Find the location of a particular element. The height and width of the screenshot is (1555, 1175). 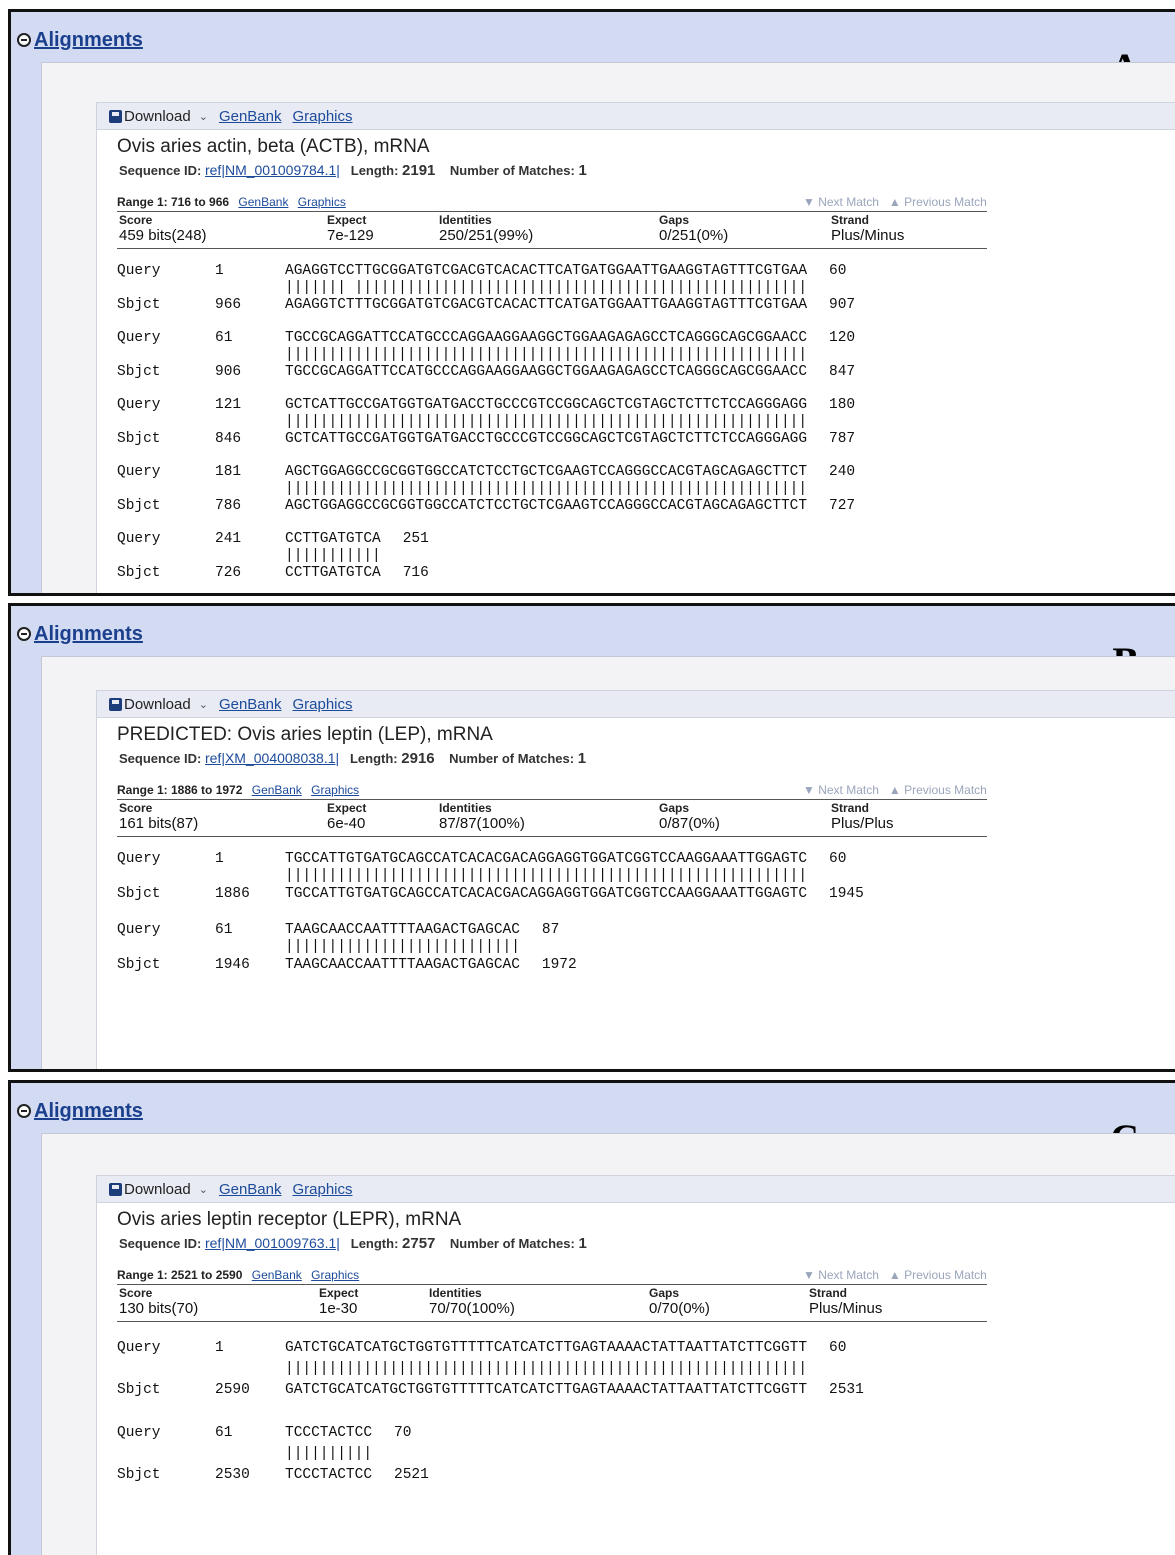

stat-score: Score 161 bits(87) is located at coordinates (158, 816).